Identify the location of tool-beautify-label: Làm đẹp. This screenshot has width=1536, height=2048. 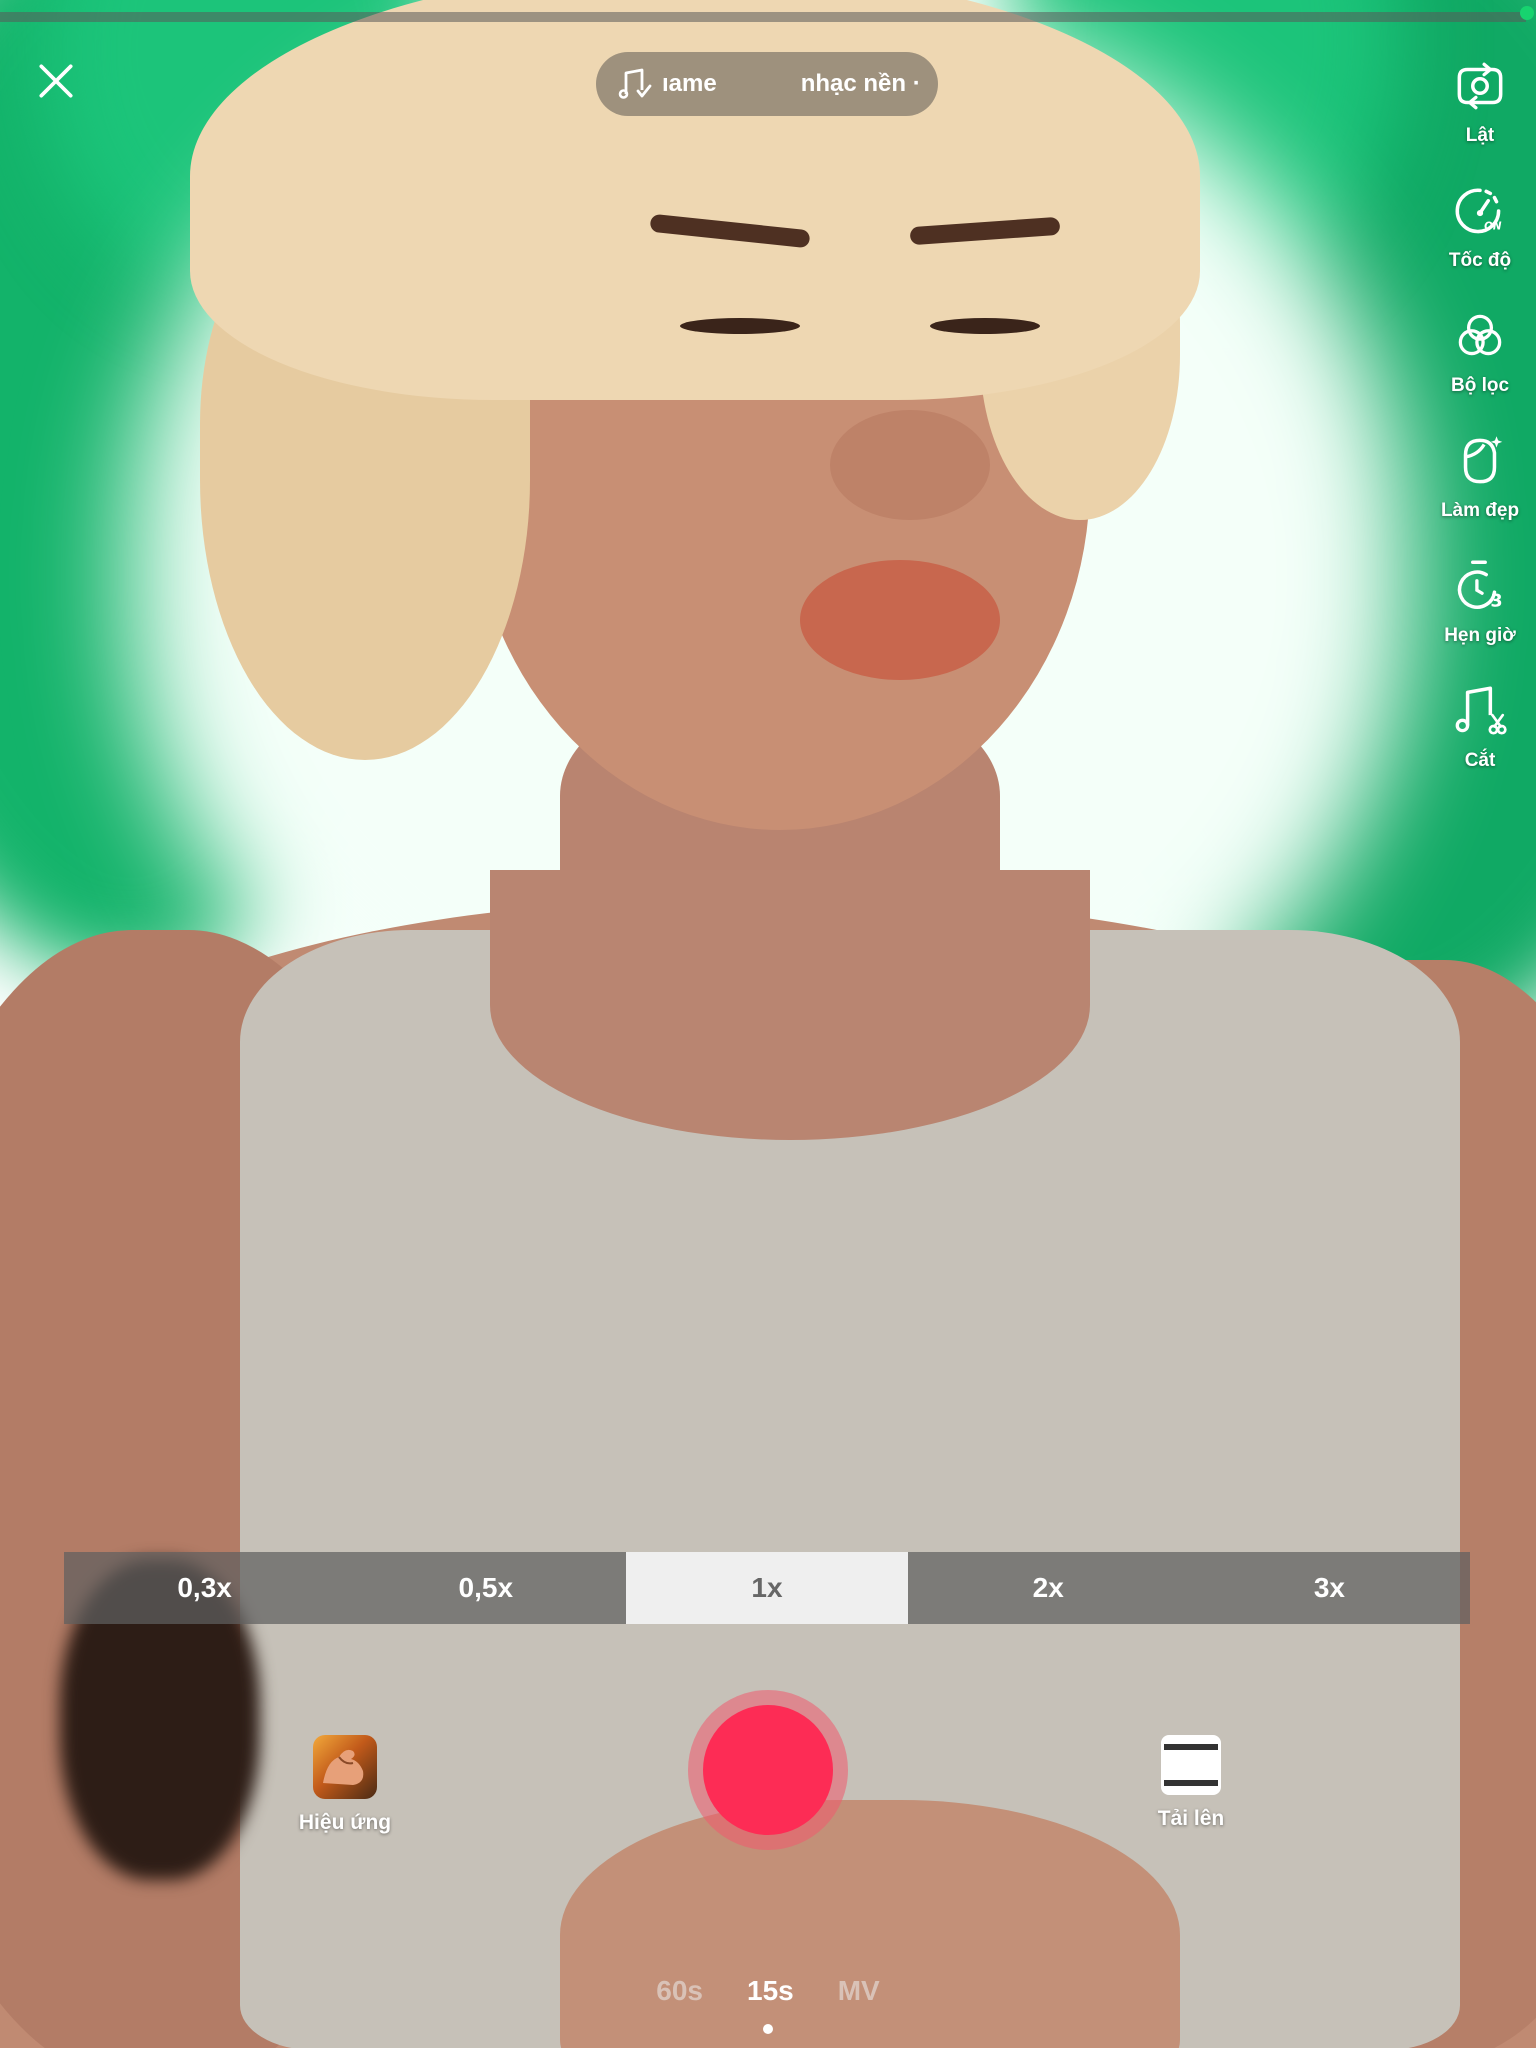
(1480, 510).